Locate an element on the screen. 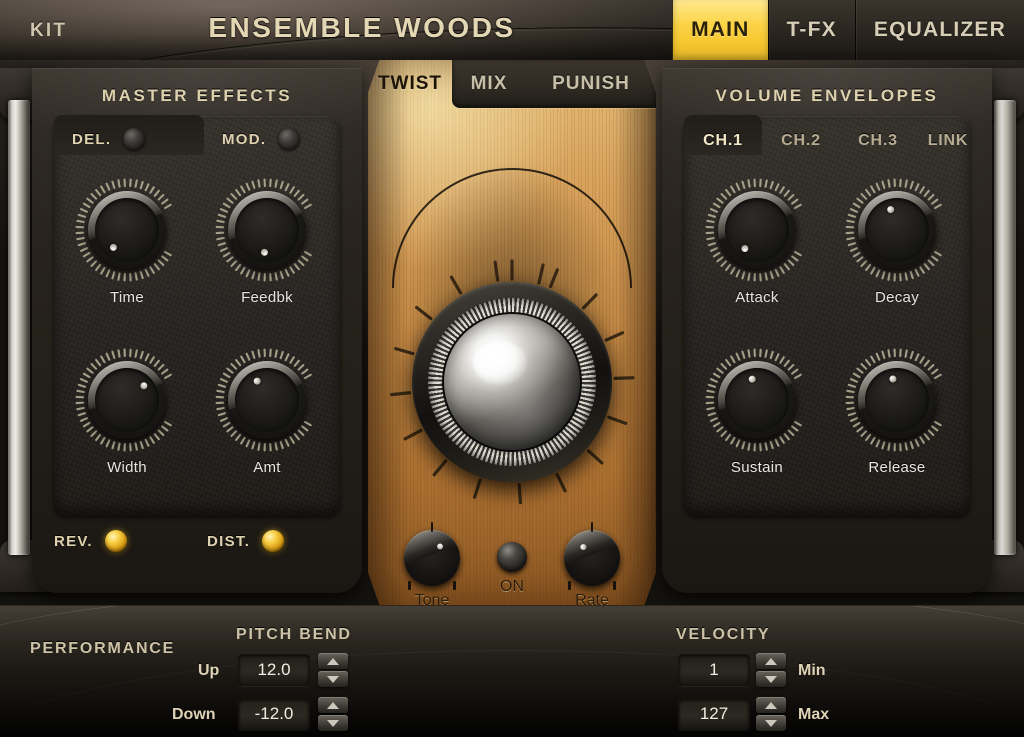  right-handle-rail is located at coordinates (1005, 327).